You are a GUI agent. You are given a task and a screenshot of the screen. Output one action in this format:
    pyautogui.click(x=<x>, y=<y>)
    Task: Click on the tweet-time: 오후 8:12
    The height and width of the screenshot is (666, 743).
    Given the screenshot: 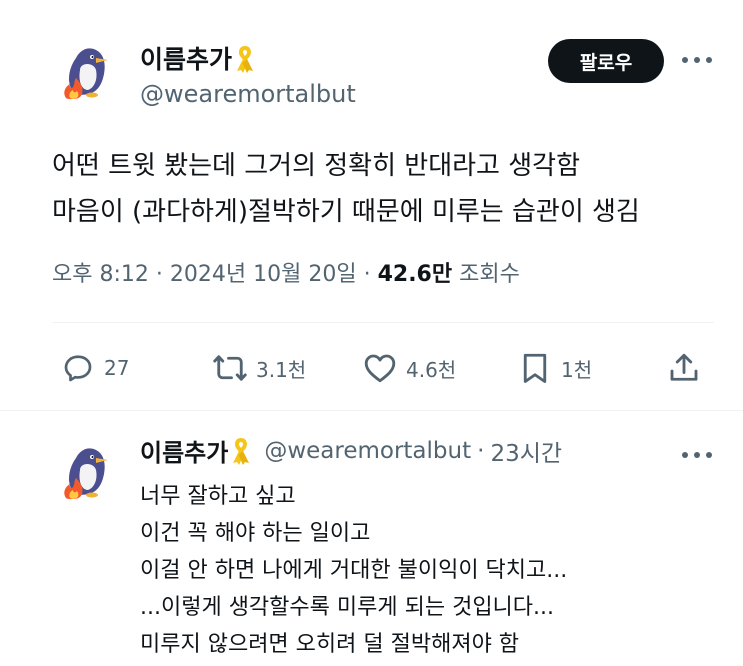 What is the action you would take?
    pyautogui.click(x=100, y=274)
    